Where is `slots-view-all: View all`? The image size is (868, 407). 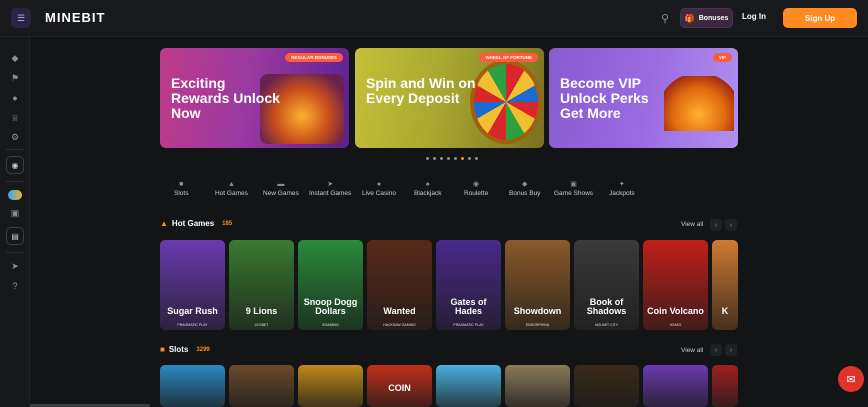 slots-view-all: View all is located at coordinates (692, 350).